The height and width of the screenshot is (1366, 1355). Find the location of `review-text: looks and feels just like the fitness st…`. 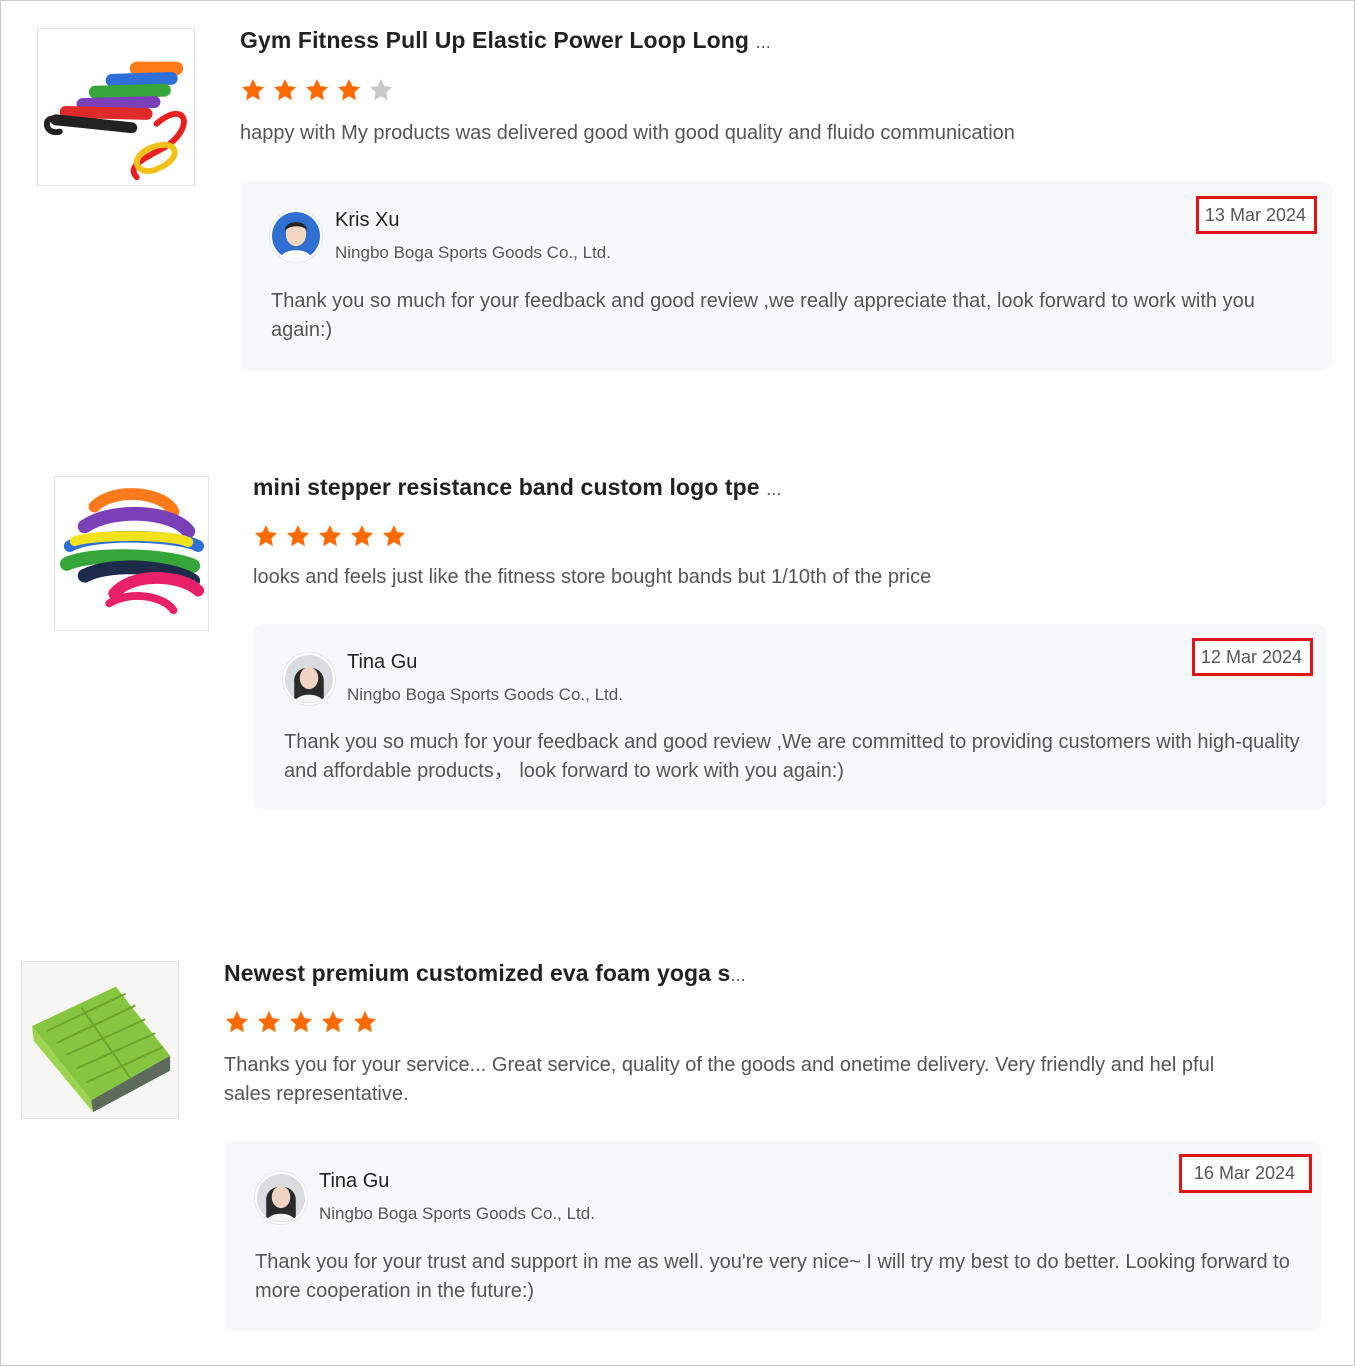

review-text: looks and feels just like the fitness st… is located at coordinates (592, 577).